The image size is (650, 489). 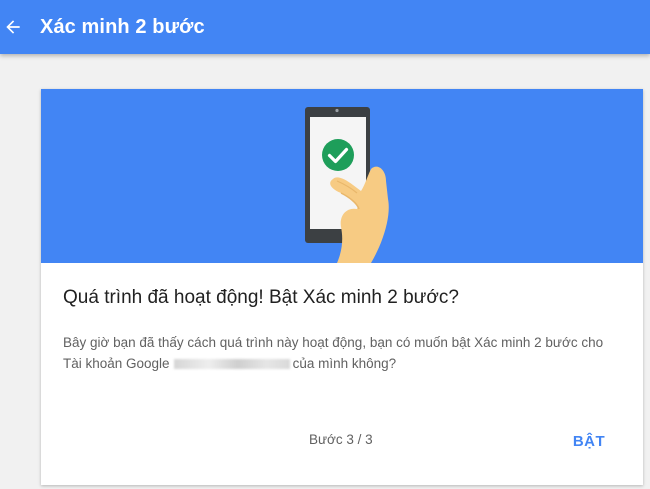 What do you see at coordinates (344, 363) in the screenshot?
I see `description-text-end: của mình không?` at bounding box center [344, 363].